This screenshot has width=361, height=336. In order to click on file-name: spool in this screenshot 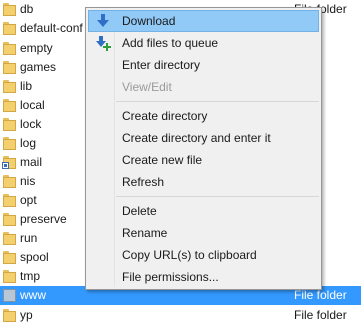, I will do `click(34, 257)`.